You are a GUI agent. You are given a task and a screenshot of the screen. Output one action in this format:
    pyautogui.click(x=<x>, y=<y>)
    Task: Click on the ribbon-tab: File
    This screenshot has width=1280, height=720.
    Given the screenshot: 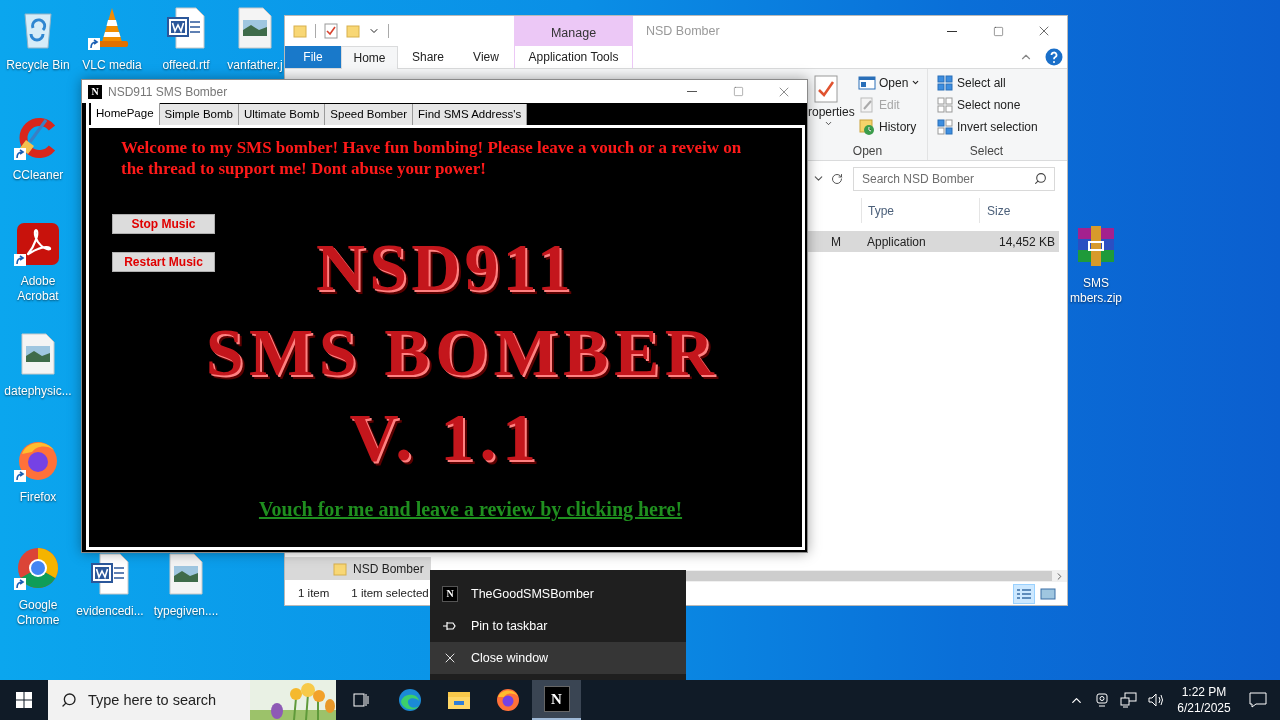 What is the action you would take?
    pyautogui.click(x=313, y=57)
    